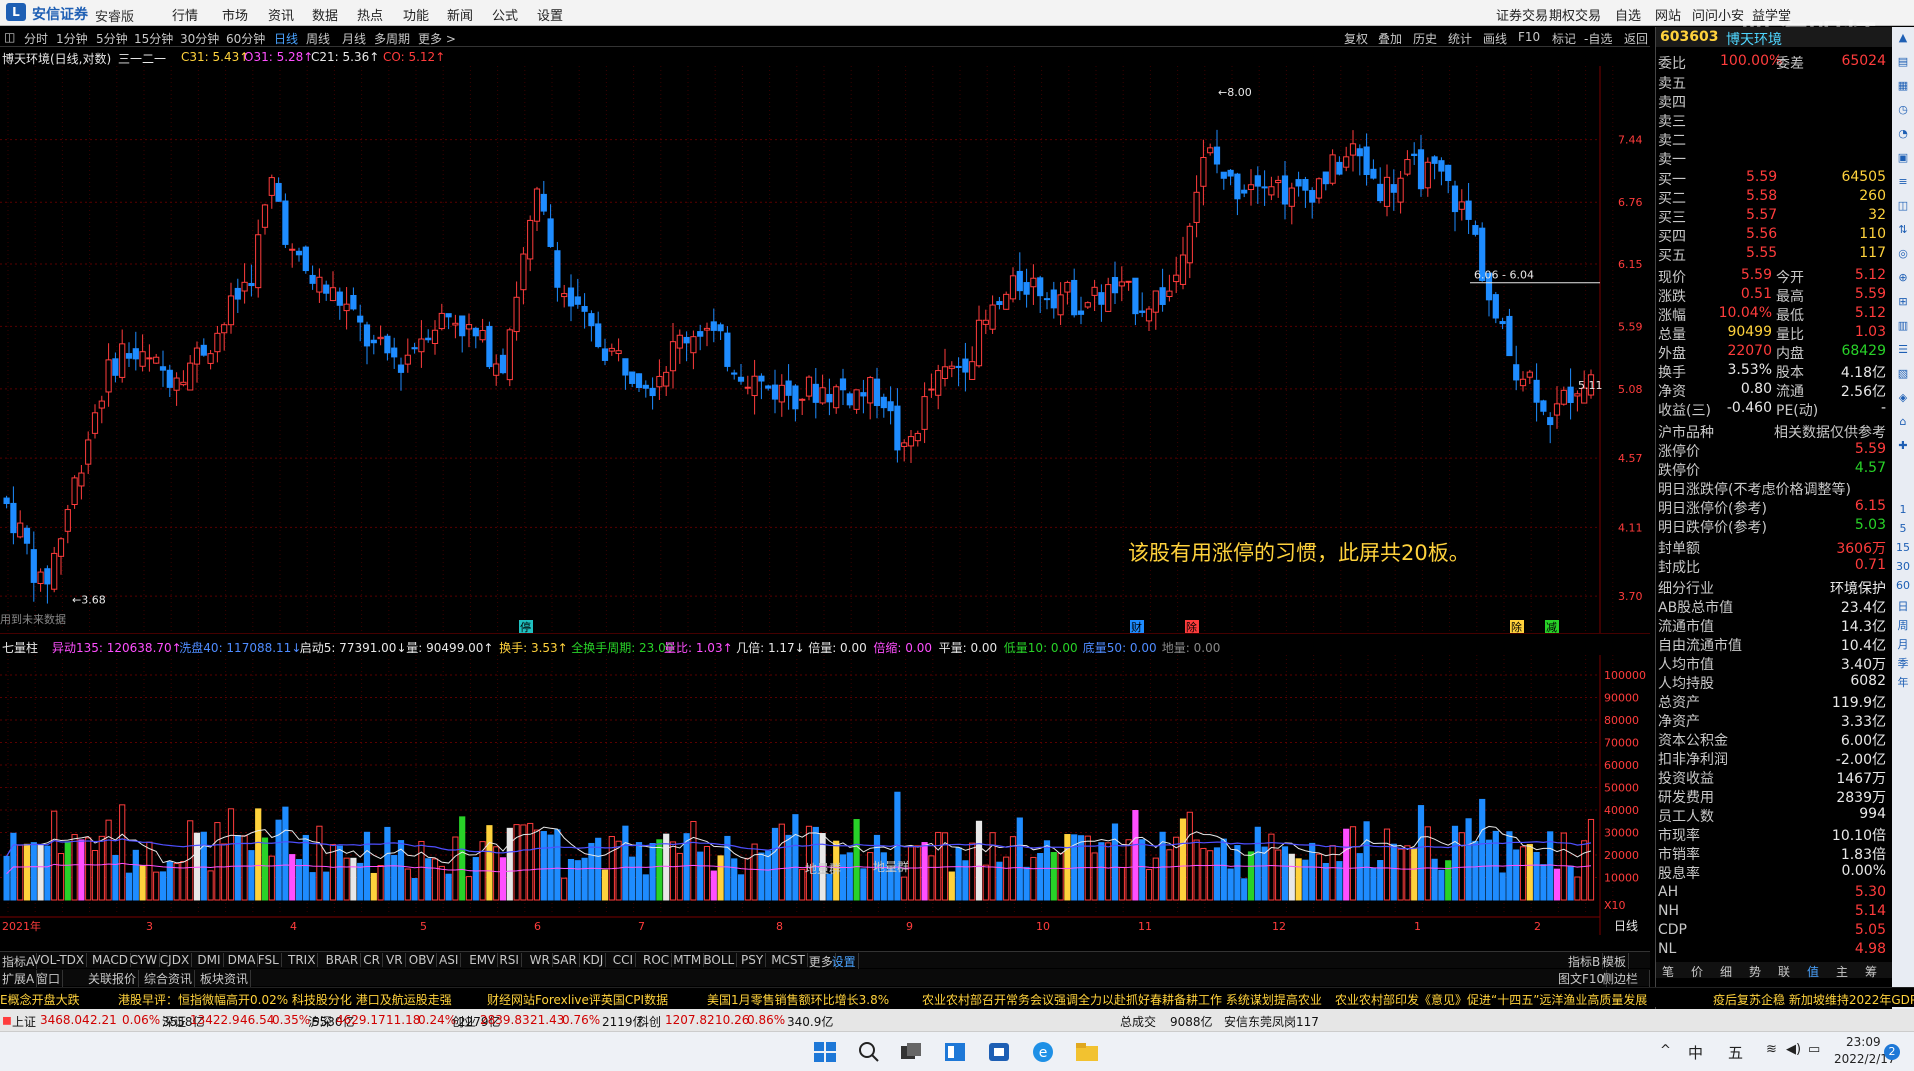 The image size is (1914, 1071). What do you see at coordinates (1695, 1052) in the screenshot?
I see `ime-lang: 中` at bounding box center [1695, 1052].